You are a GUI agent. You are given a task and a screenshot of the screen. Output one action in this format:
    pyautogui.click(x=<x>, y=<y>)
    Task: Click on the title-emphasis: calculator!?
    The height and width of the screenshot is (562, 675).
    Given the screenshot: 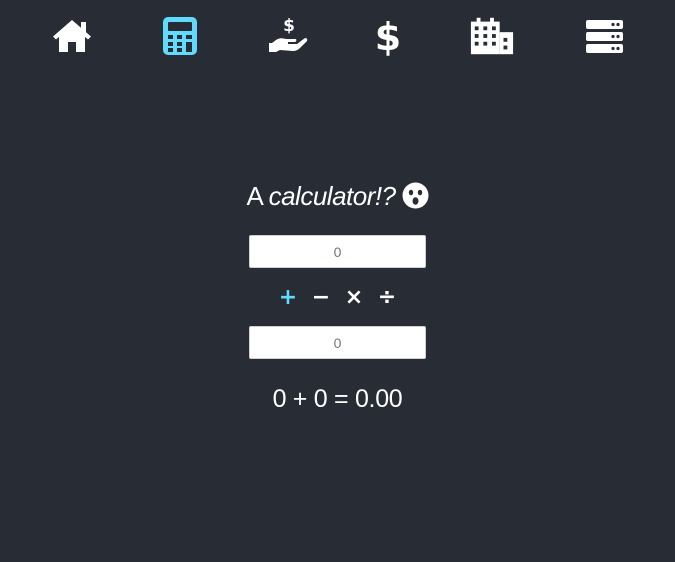 What is the action you would take?
    pyautogui.click(x=332, y=196)
    